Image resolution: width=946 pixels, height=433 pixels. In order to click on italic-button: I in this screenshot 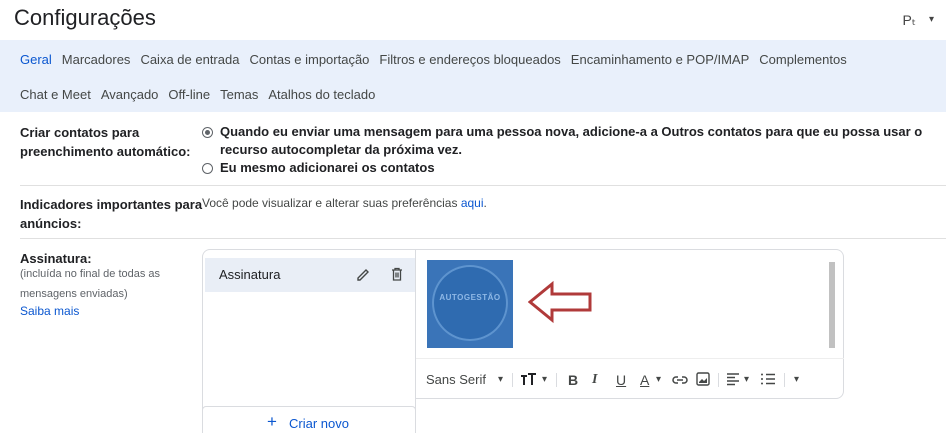, I will do `click(594, 380)`.